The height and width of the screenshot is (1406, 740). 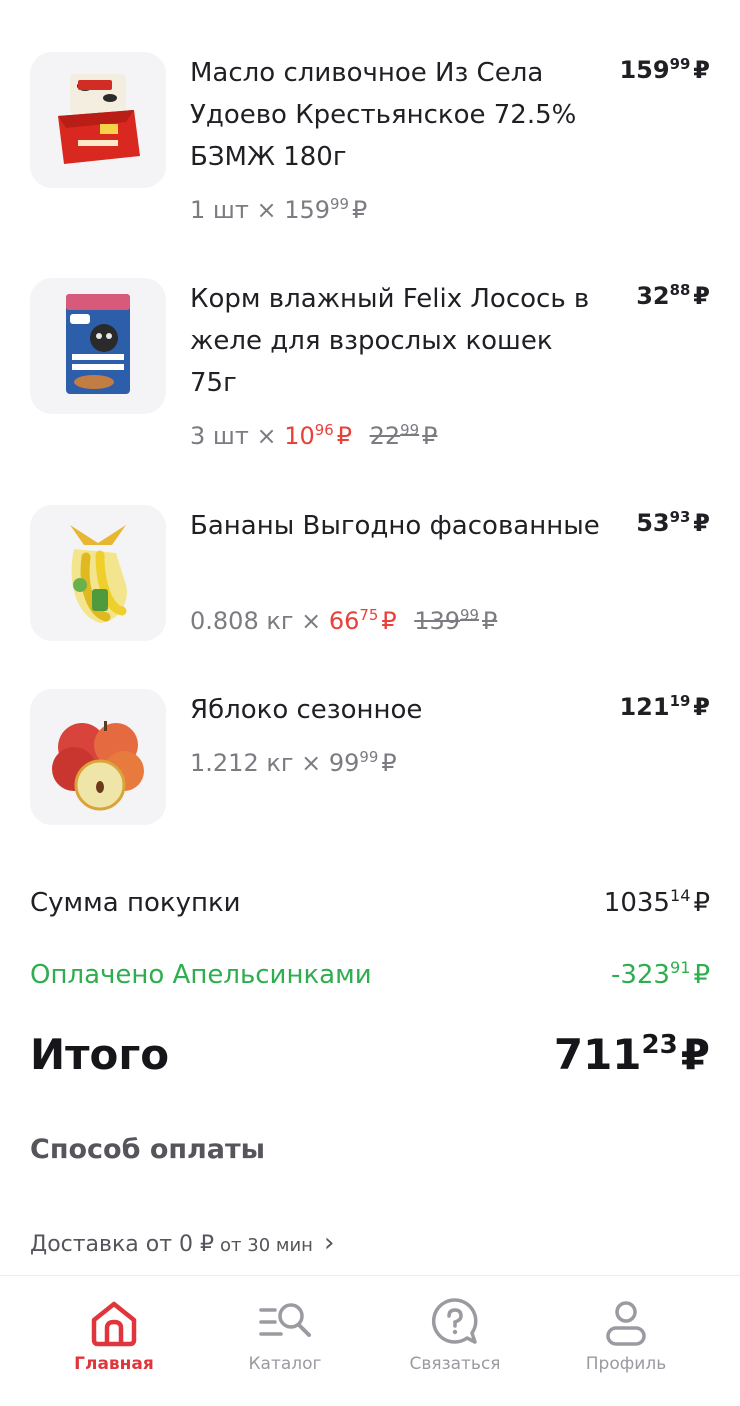 I want to click on quantity-line: 0.808 кг × 6675 ₽ 13999 ₽, so click(x=344, y=620).